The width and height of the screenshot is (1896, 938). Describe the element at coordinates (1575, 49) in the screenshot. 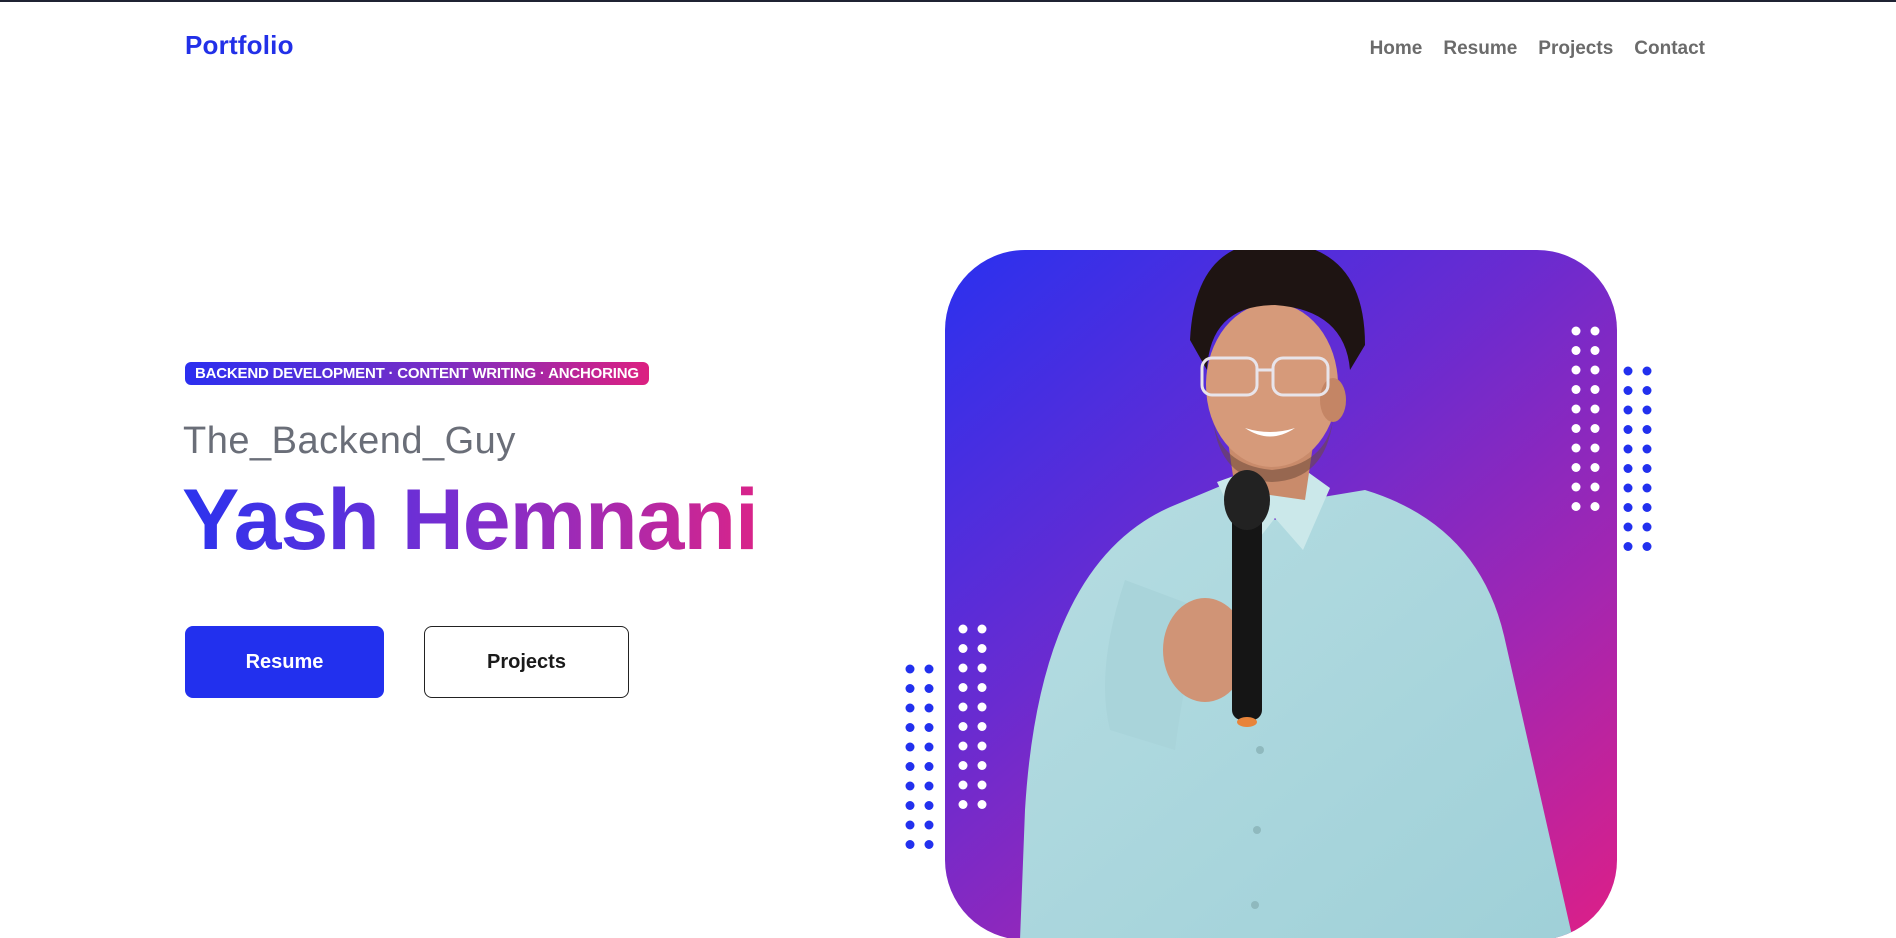

I see `nav-projects: Projects` at that location.